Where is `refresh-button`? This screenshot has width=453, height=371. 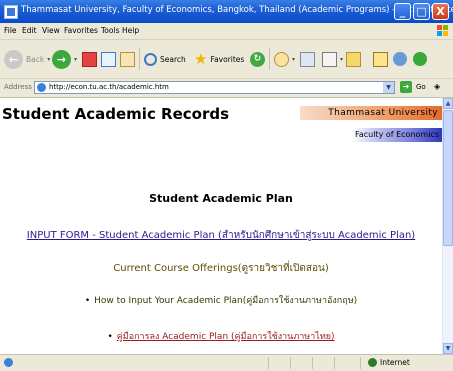
refresh-button is located at coordinates (108, 59).